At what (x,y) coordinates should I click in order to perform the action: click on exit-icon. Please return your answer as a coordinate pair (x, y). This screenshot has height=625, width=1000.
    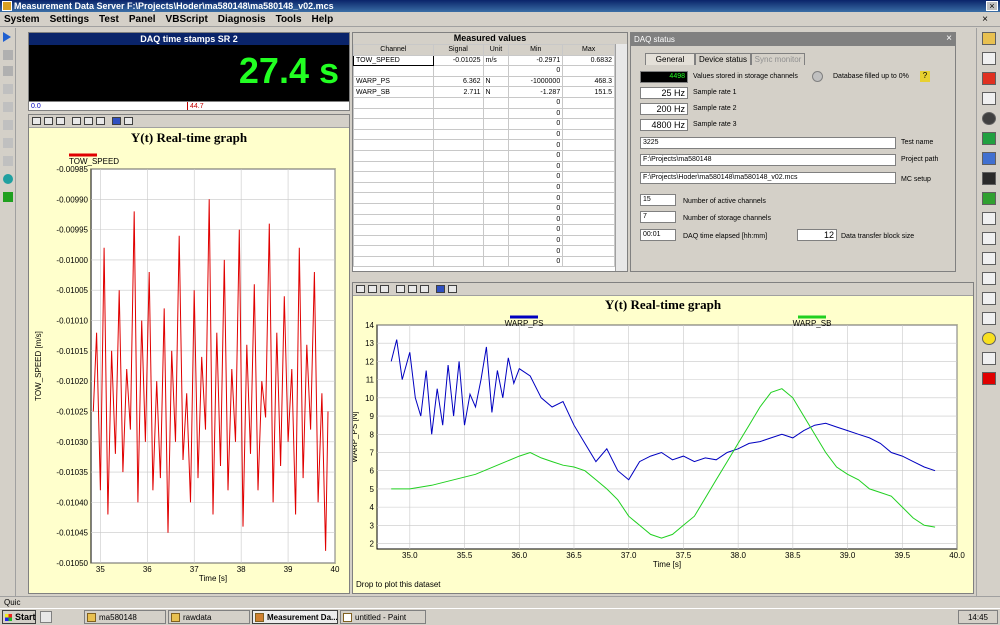
    Looking at the image, I should click on (8, 197).